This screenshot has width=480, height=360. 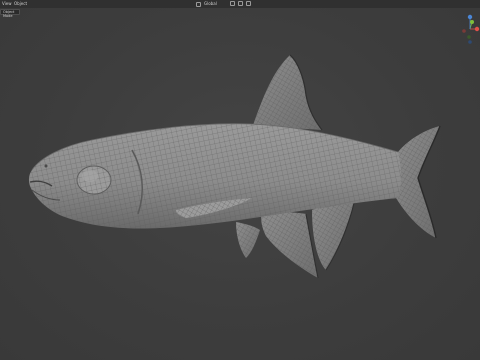 What do you see at coordinates (94, 180) in the screenshot?
I see `fish-eye` at bounding box center [94, 180].